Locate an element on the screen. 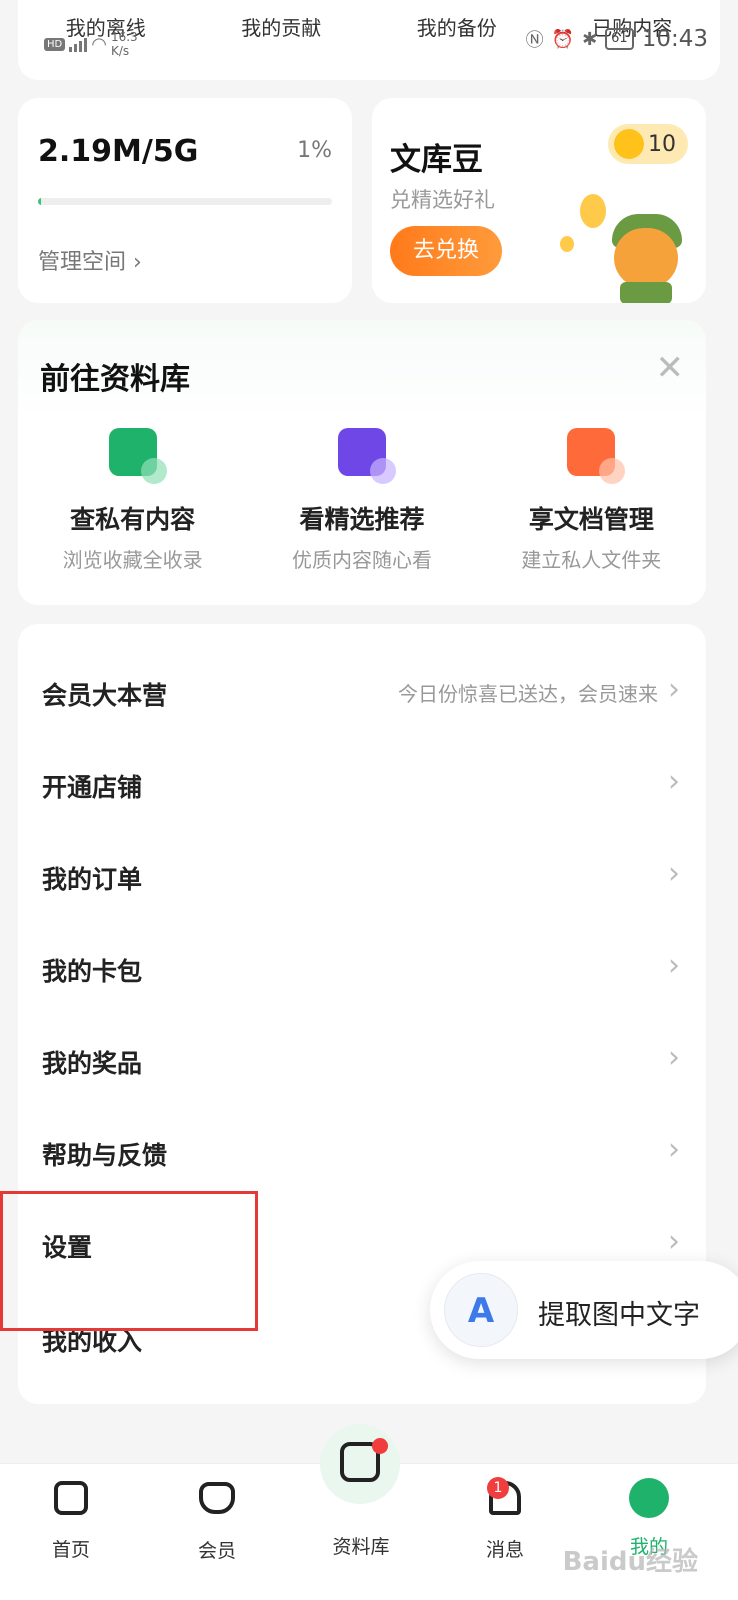 This screenshot has height=1600, width=738. nav-home: 首页 is located at coordinates (71, 1520).